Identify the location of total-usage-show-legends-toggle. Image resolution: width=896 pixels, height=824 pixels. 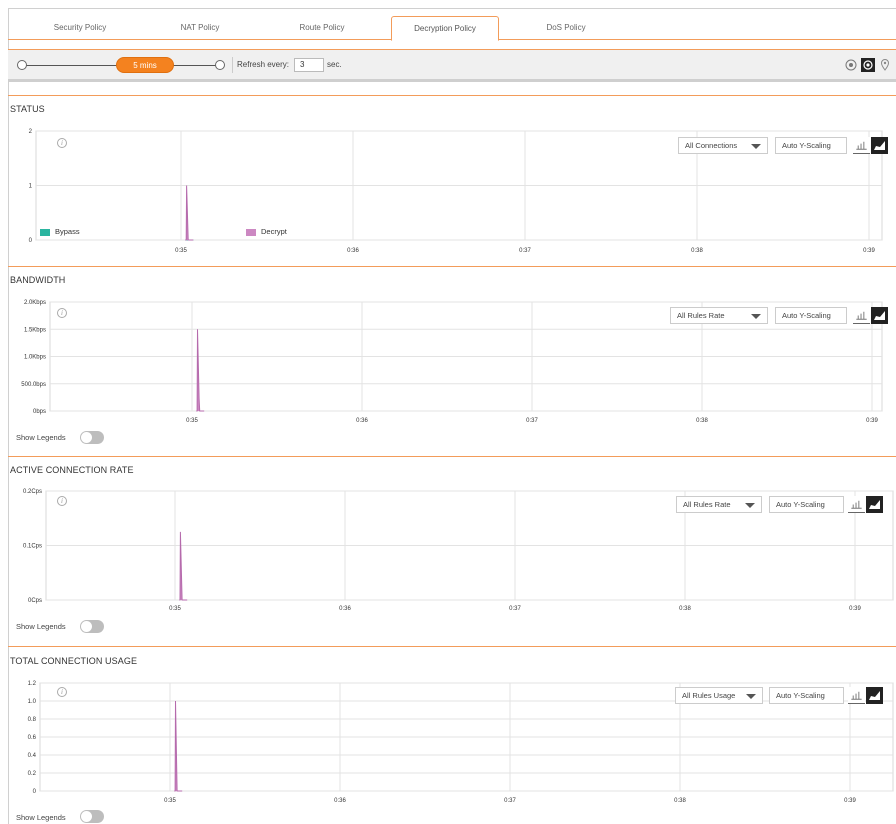
(92, 816).